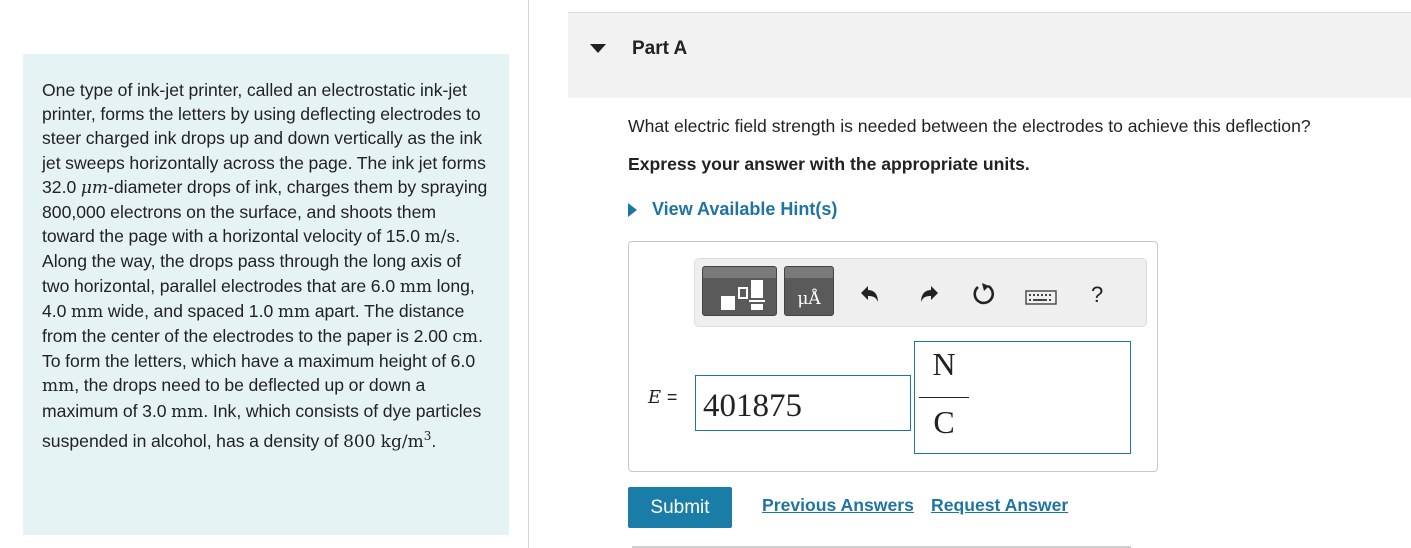  I want to click on help-icon: ?, so click(1097, 295).